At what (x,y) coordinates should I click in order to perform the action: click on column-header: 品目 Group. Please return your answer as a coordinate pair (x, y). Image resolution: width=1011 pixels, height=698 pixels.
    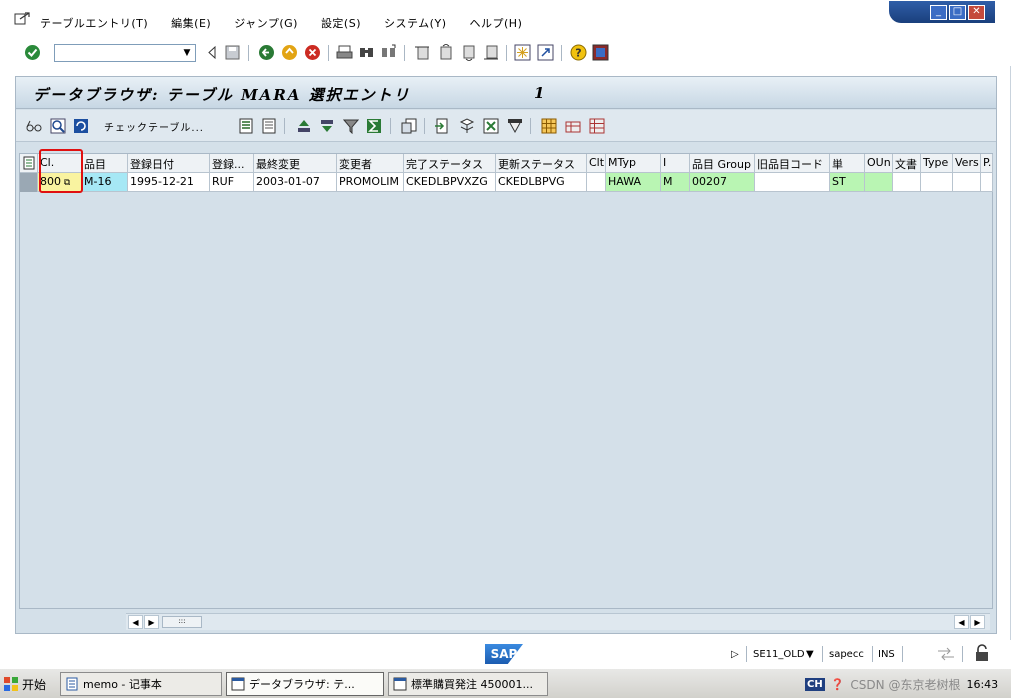
    Looking at the image, I should click on (722, 163).